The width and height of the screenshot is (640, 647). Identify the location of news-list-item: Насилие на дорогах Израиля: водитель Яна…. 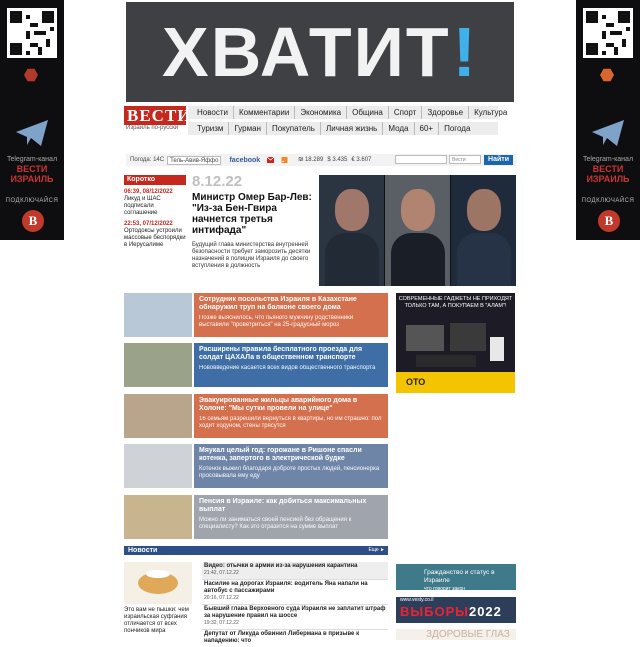
(295, 591).